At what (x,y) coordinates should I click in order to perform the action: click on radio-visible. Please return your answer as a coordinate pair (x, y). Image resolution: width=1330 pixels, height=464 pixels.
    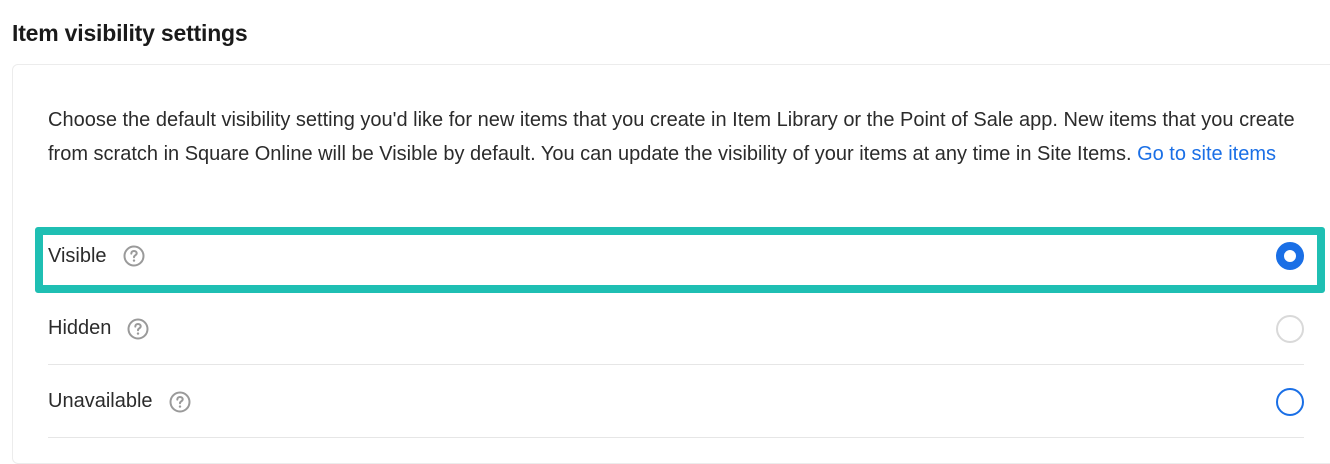
    Looking at the image, I should click on (1290, 256).